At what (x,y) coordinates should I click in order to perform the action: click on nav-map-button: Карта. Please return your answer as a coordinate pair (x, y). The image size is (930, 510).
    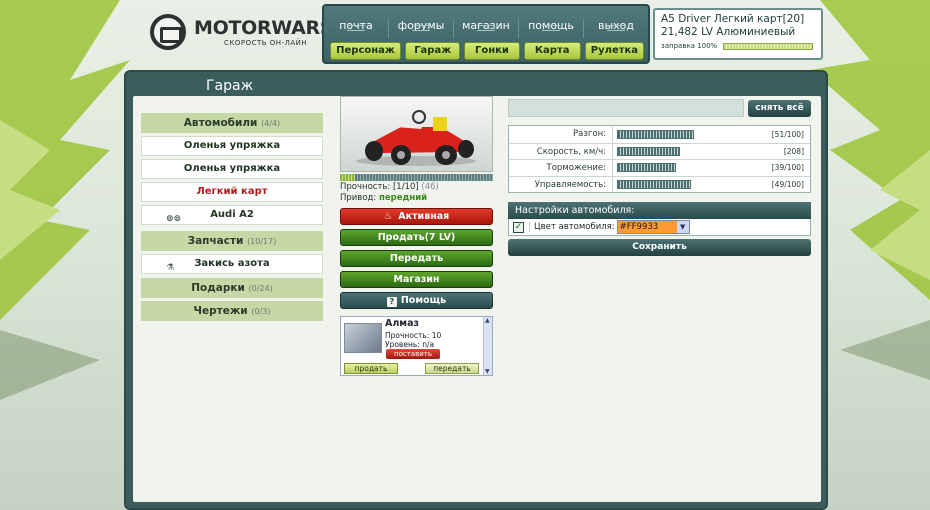
    Looking at the image, I should click on (552, 51).